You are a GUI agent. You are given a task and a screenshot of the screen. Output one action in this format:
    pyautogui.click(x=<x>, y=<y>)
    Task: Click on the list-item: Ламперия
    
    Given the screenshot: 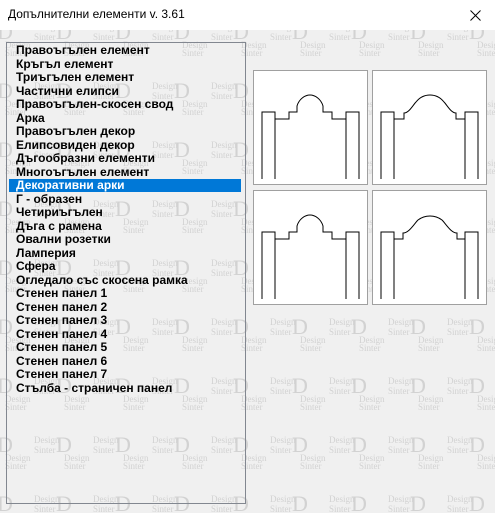 What is the action you would take?
    pyautogui.click(x=125, y=253)
    